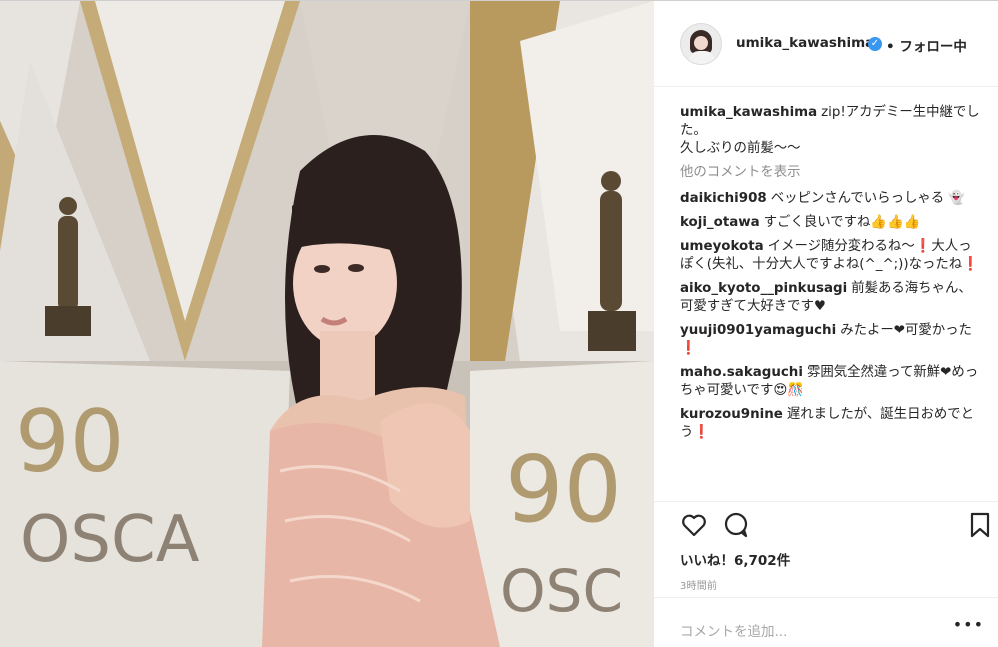 This screenshot has width=998, height=647. What do you see at coordinates (805, 43) in the screenshot?
I see `header-username: umika_kawashima` at bounding box center [805, 43].